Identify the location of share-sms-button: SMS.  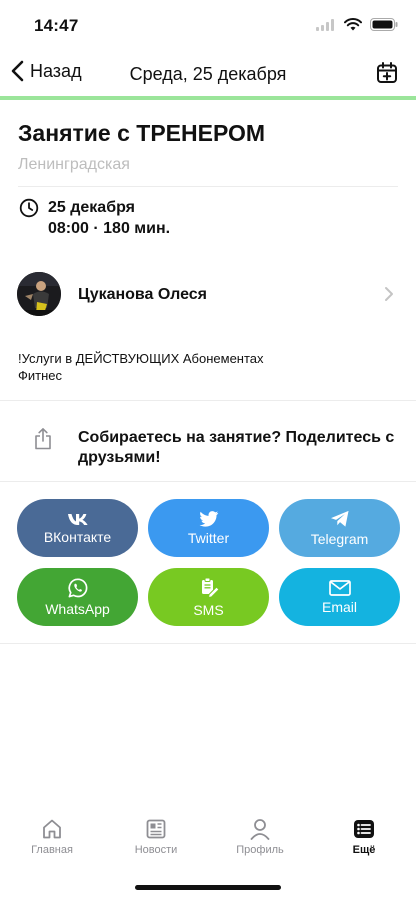
(208, 597).